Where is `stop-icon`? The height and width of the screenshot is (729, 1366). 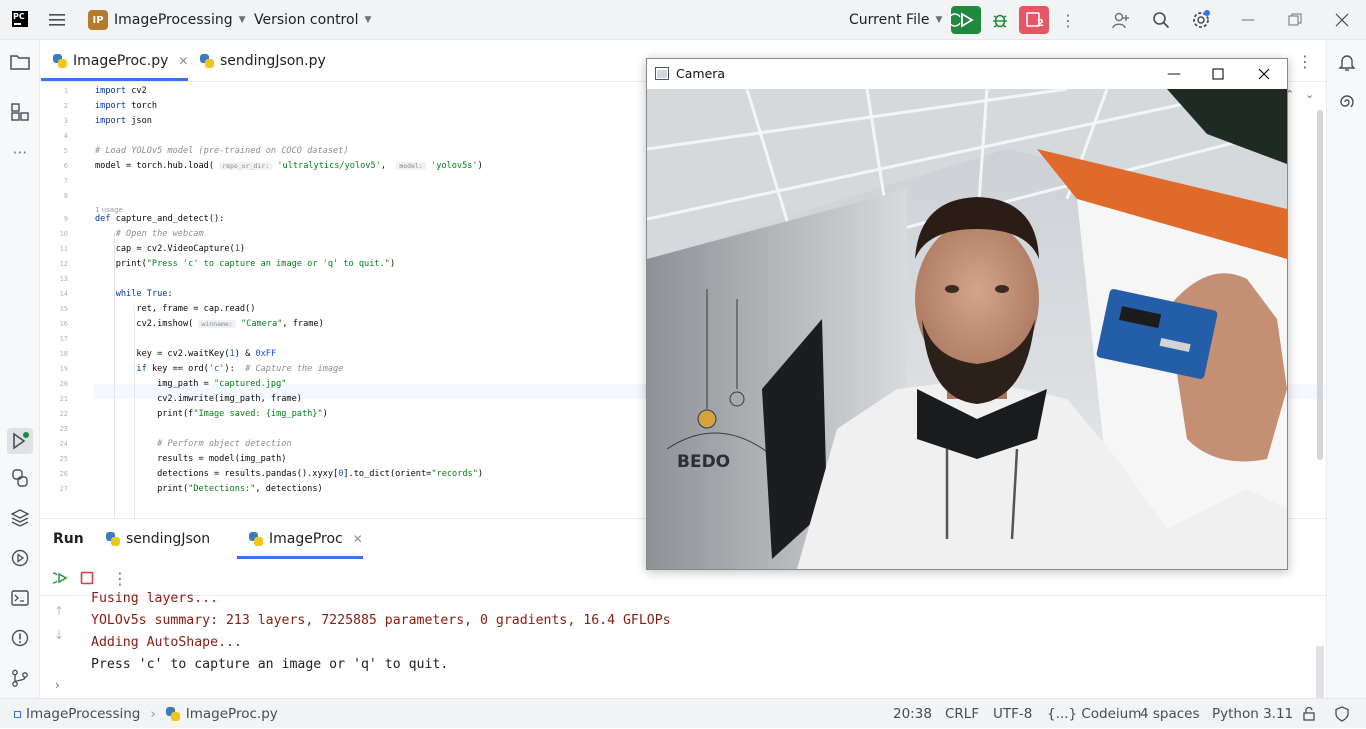
stop-icon is located at coordinates (1033, 19).